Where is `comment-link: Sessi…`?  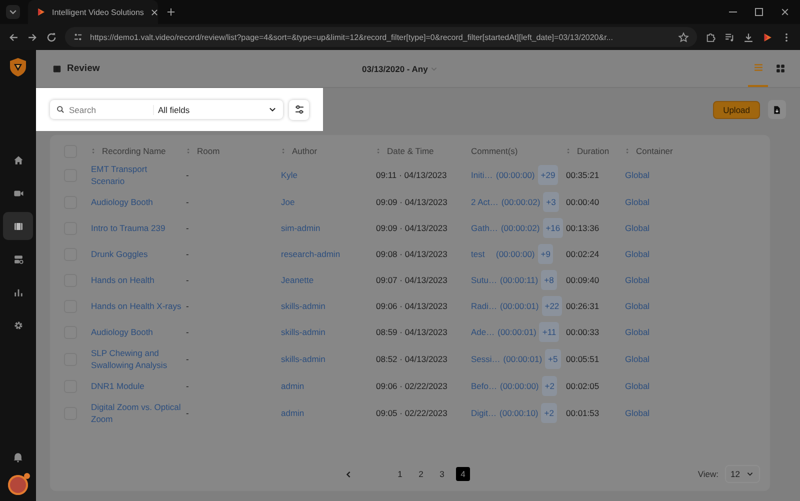 comment-link: Sessi… is located at coordinates (485, 359).